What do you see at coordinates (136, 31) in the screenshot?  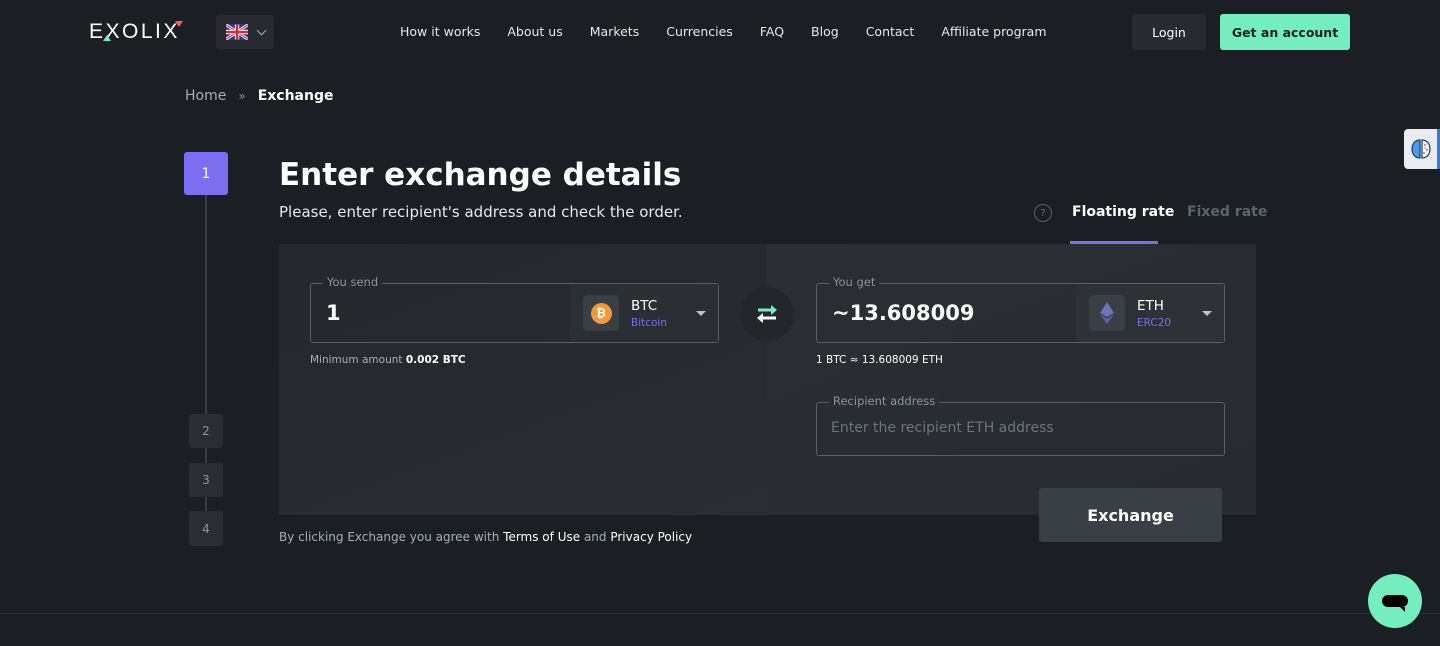 I see `exolix-logo: EXOLIX` at bounding box center [136, 31].